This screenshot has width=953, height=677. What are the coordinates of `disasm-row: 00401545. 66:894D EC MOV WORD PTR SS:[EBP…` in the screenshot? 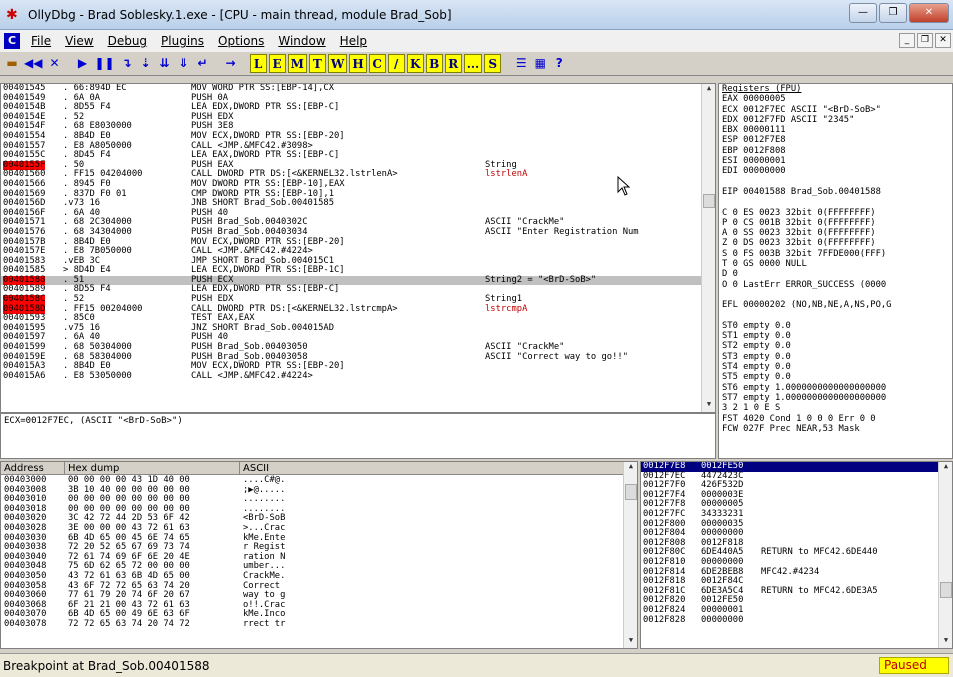 It's located at (358, 89).